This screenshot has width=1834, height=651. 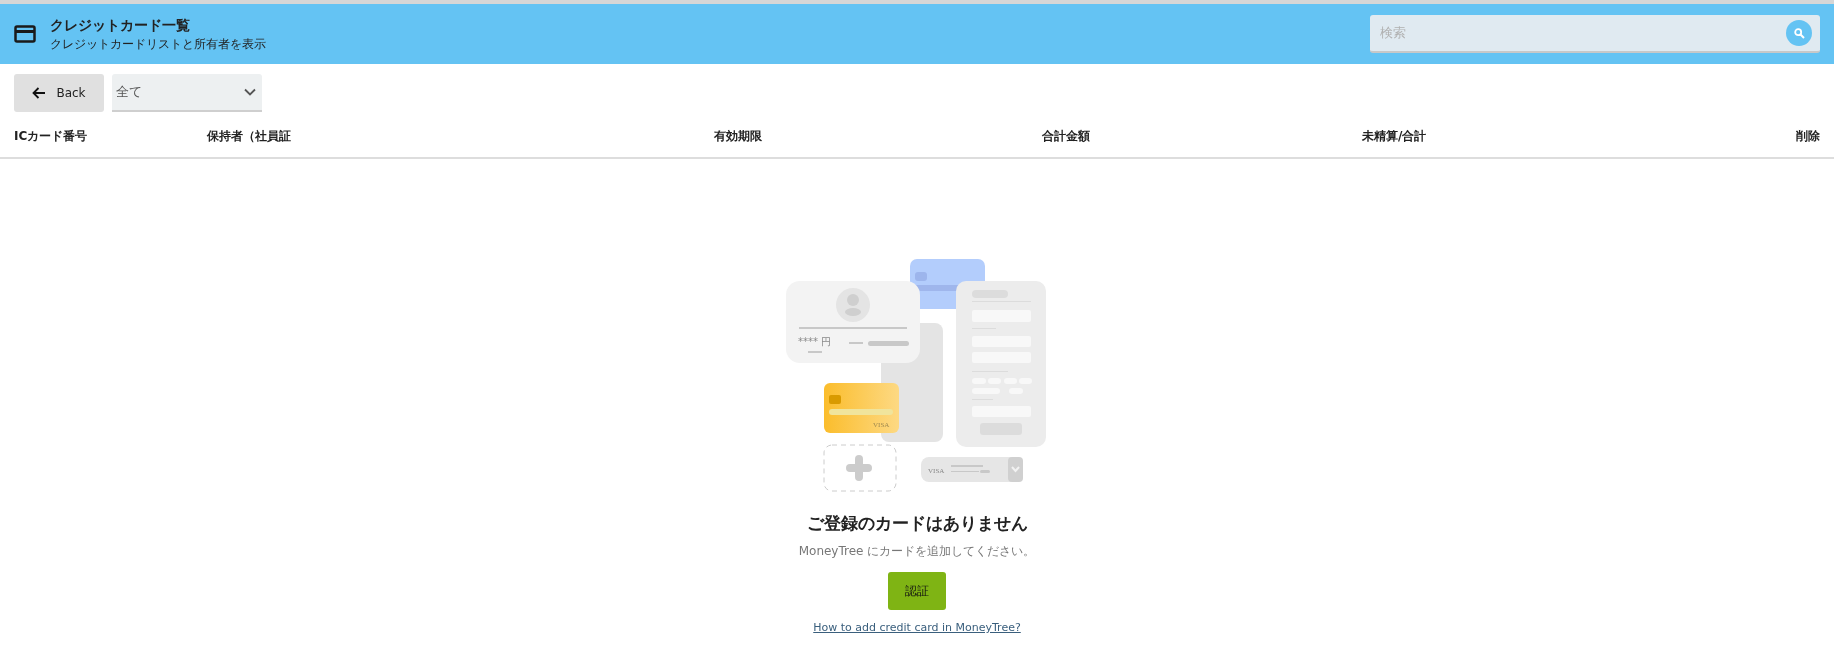 I want to click on page-subtitle: クレジットカードリストと所有者を表示, so click(x=158, y=44).